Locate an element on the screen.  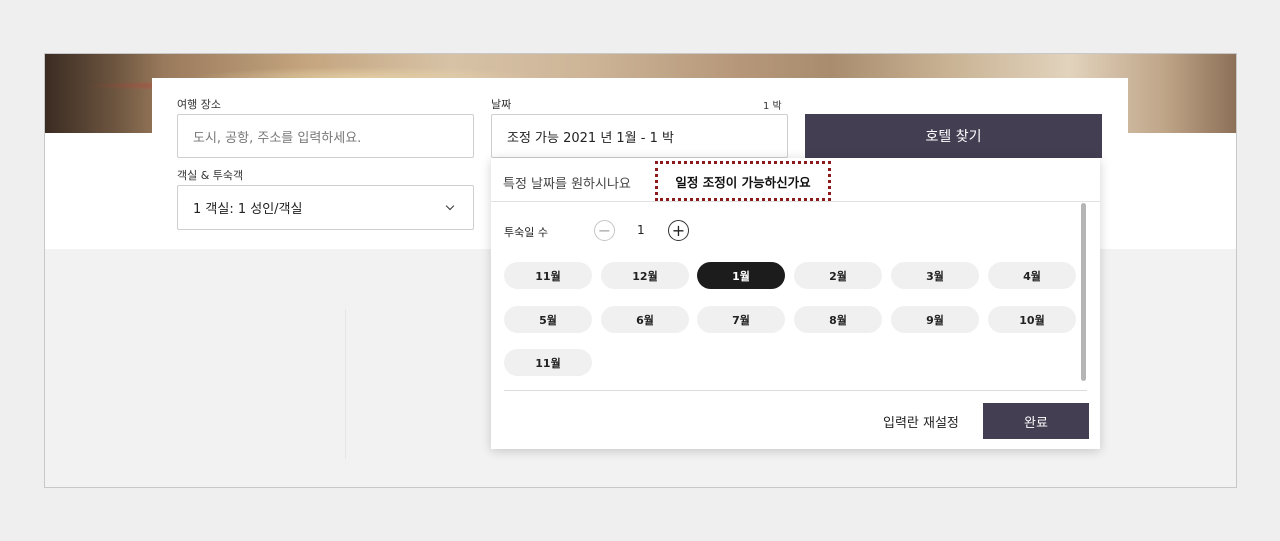
decrease-nights-button: − is located at coordinates (604, 230).